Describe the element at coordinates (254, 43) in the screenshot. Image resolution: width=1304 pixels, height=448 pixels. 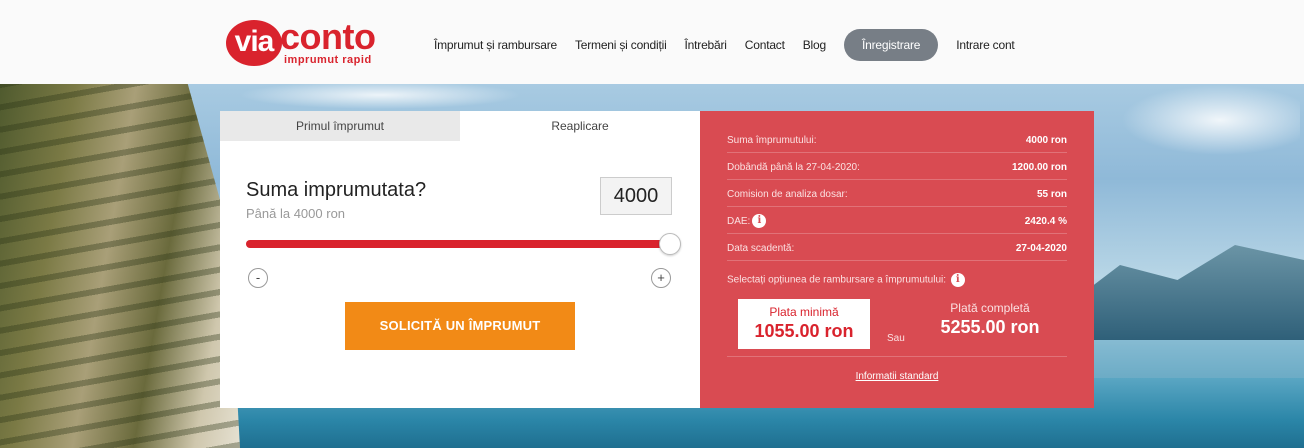
I see `logo-badge: via` at that location.